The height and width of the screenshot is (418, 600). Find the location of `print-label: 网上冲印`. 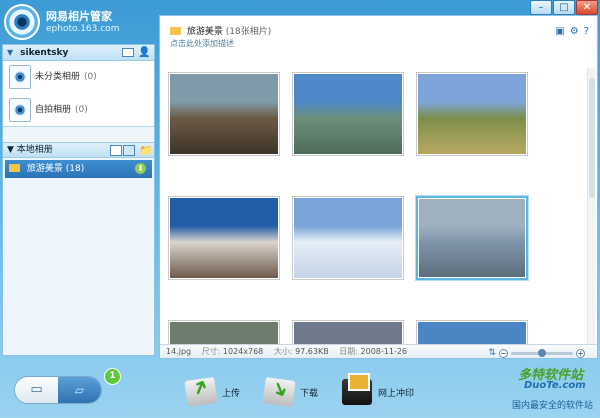

print-label: 网上冲印 is located at coordinates (396, 393).